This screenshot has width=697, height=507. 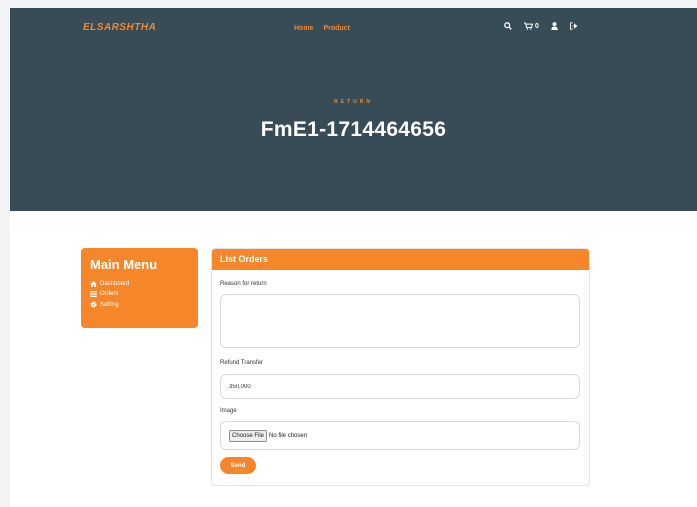 What do you see at coordinates (243, 284) in the screenshot?
I see `reason-label: Reason for return` at bounding box center [243, 284].